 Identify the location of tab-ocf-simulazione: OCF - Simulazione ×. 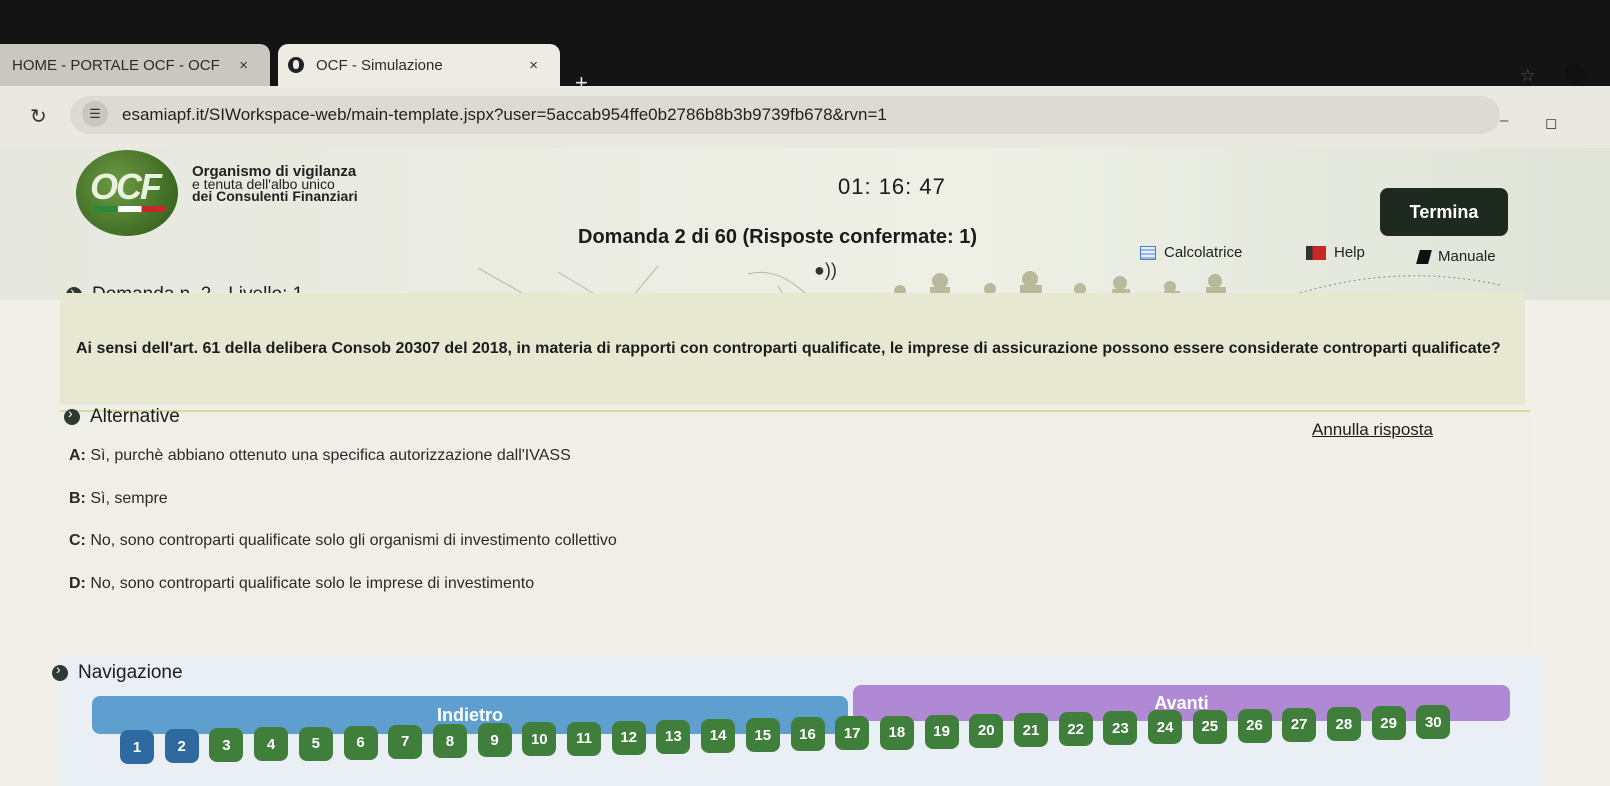
(419, 65).